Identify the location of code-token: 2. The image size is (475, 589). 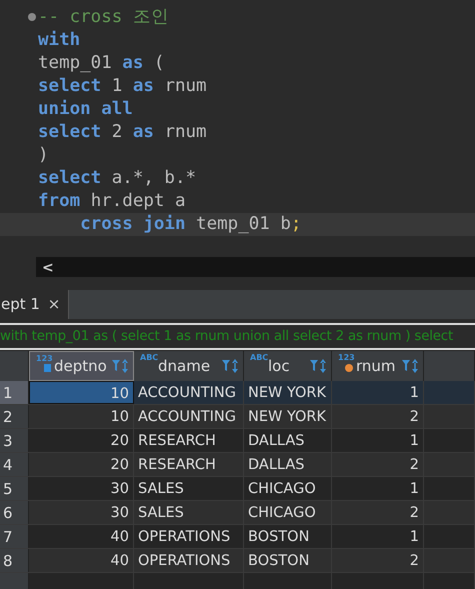
(117, 132).